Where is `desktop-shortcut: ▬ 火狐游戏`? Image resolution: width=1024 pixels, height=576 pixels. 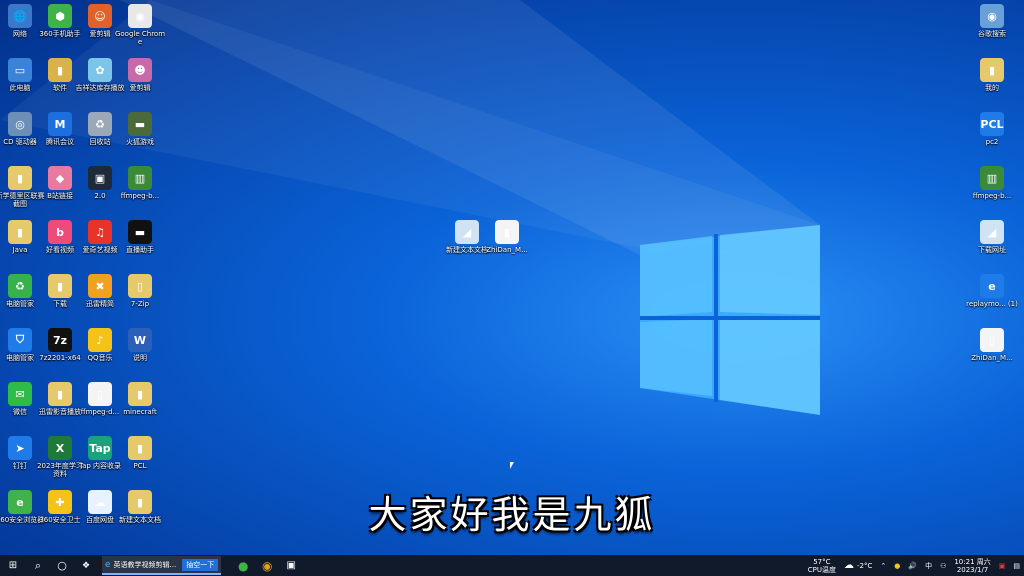 desktop-shortcut: ▬ 火狐游戏 is located at coordinates (140, 129).